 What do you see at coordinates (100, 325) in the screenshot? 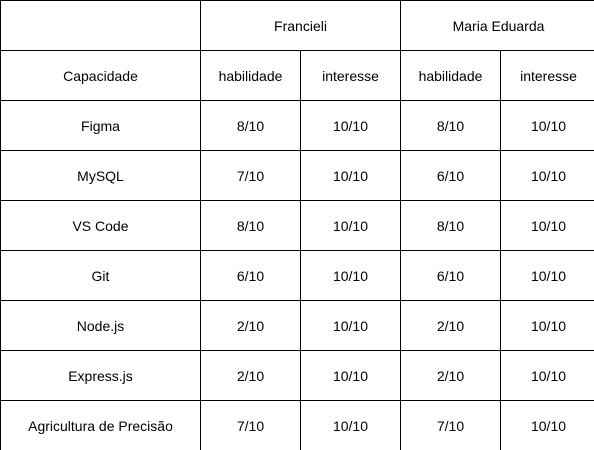
I see `capacidade-cell: Node.js` at bounding box center [100, 325].